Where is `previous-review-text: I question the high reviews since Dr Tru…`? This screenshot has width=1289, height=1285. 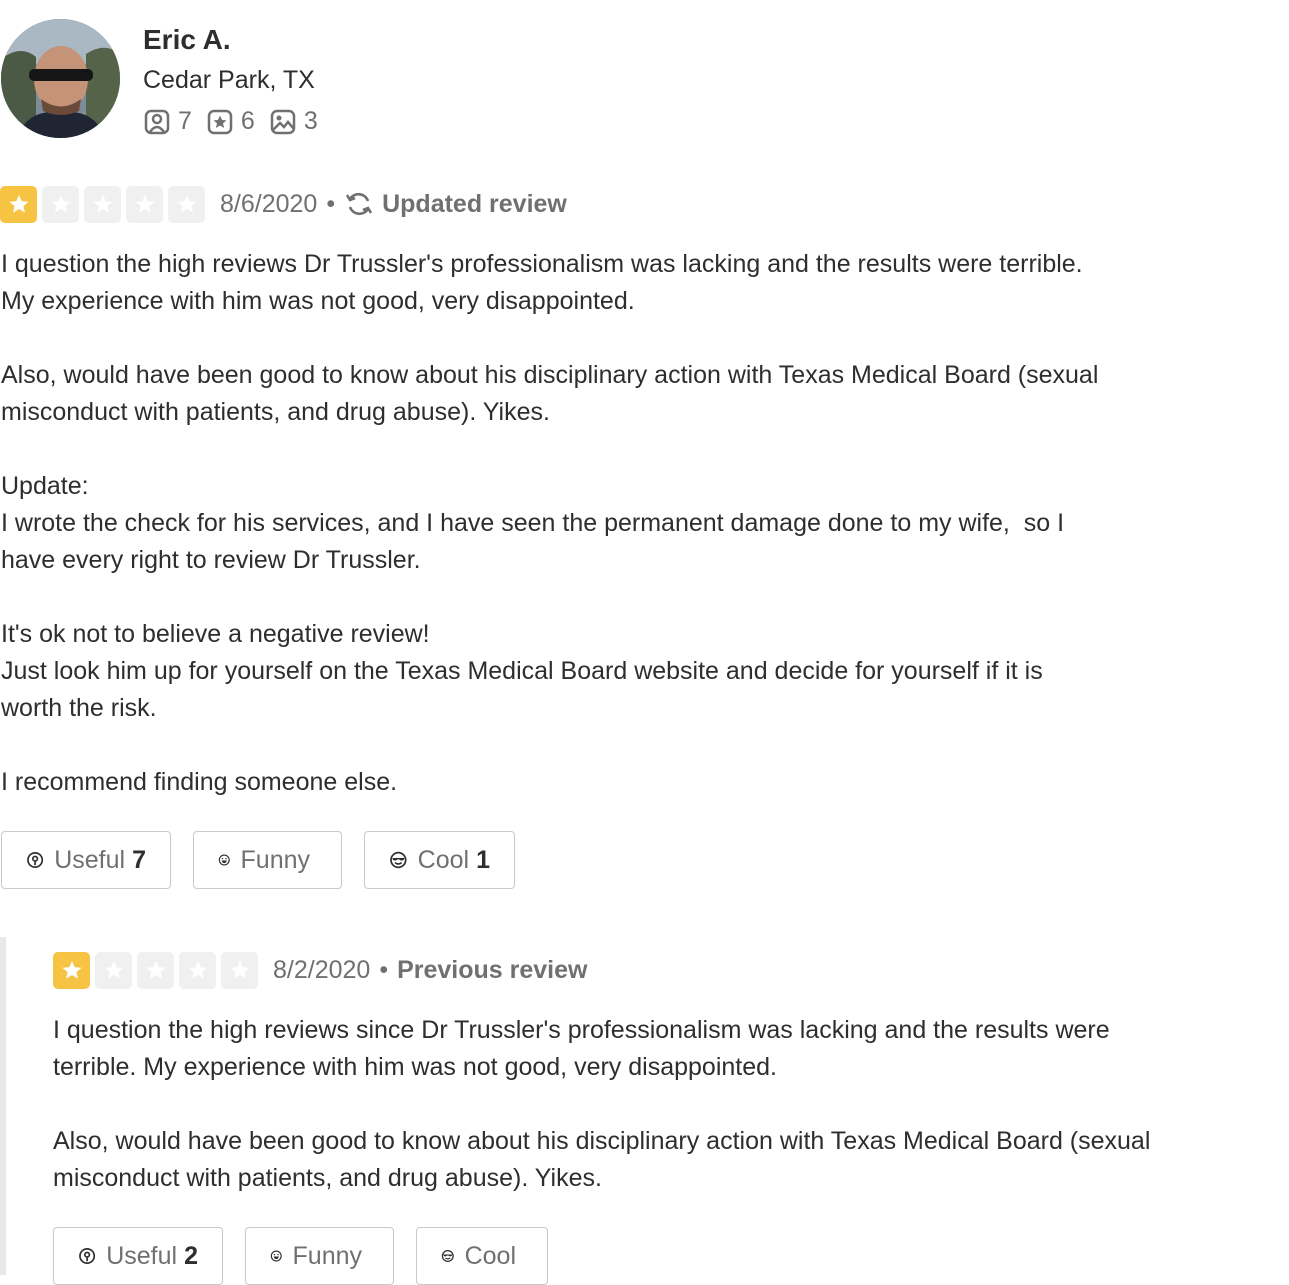 previous-review-text: I question the high reviews since Dr Tru… is located at coordinates (602, 1104).